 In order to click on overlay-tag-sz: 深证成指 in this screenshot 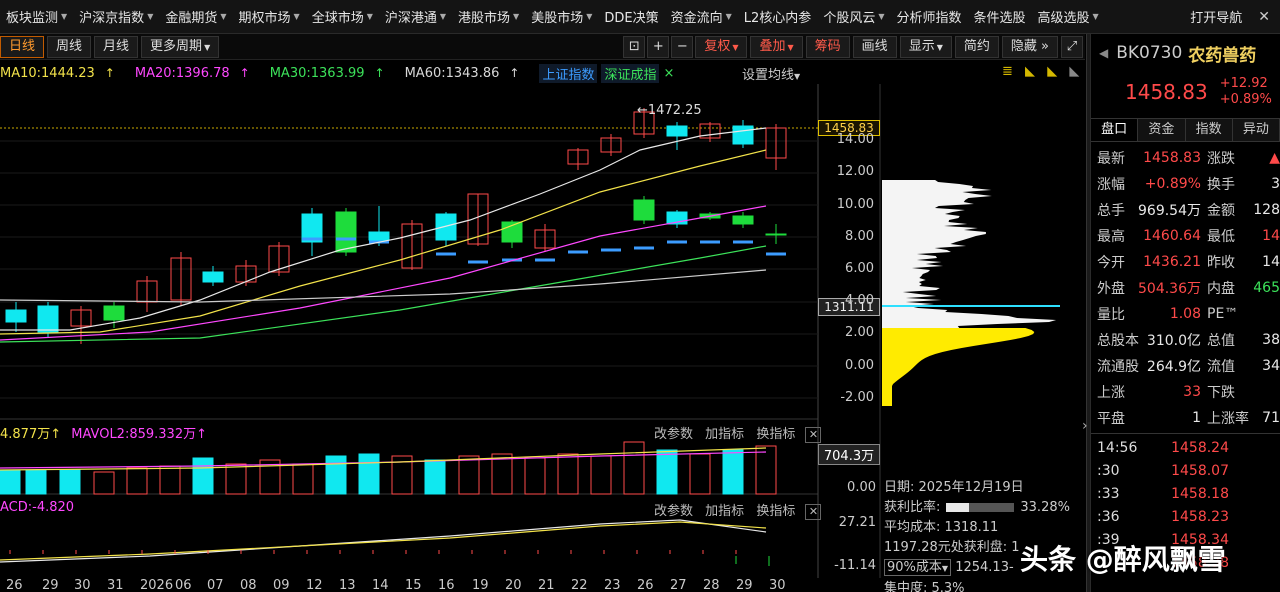, I will do `click(630, 73)`.